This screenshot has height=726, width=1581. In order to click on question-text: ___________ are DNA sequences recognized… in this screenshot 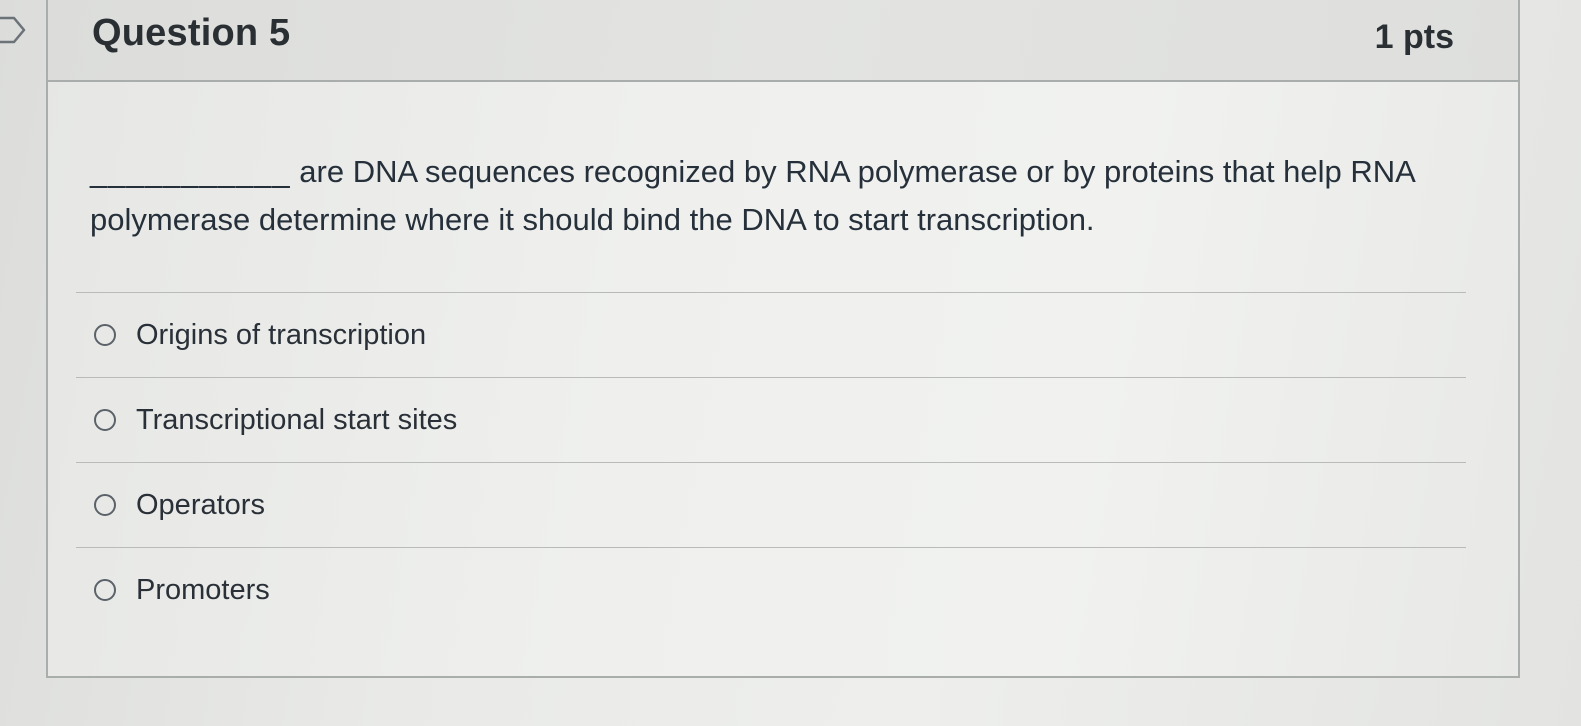, I will do `click(760, 196)`.